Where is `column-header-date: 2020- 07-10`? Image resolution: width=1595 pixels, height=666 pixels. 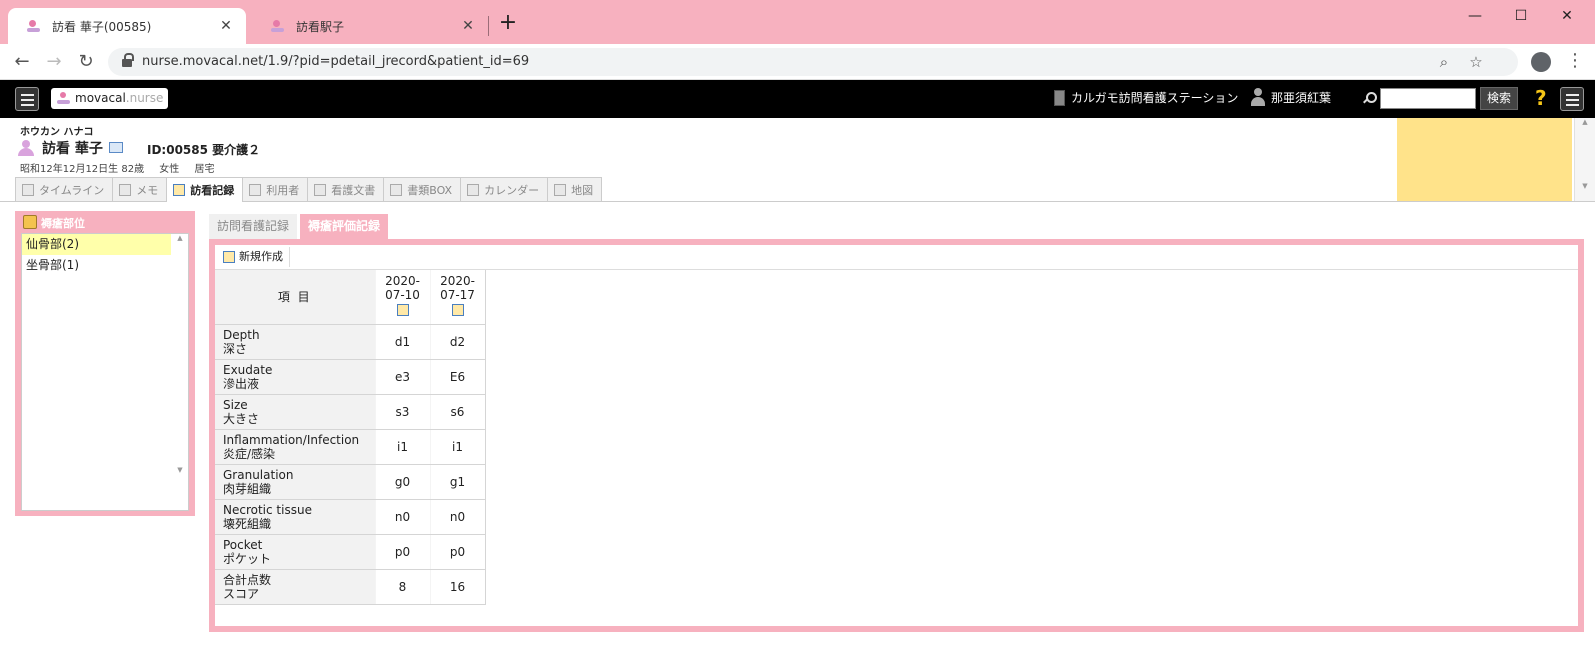
column-header-date: 2020- 07-10 is located at coordinates (402, 297).